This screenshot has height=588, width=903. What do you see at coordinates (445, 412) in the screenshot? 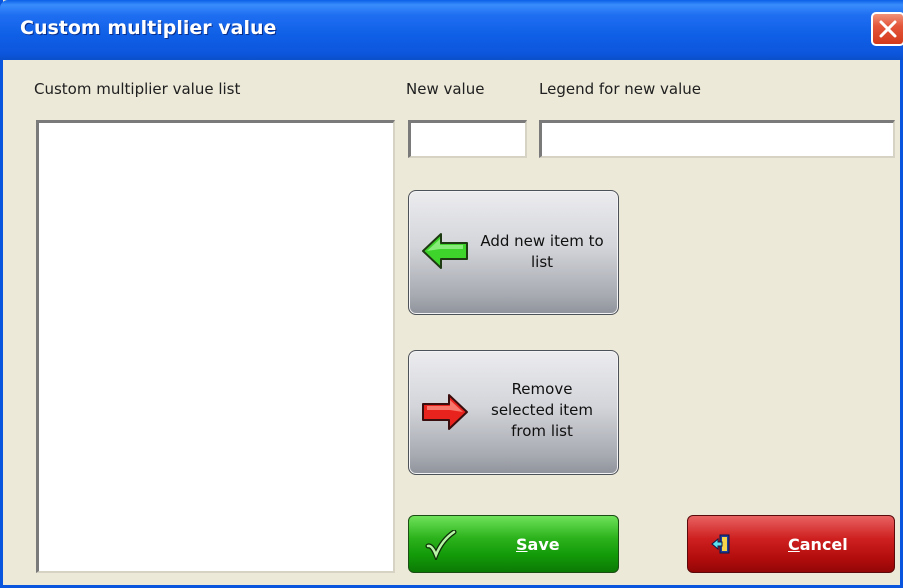
I see `red-right-arrow-icon` at bounding box center [445, 412].